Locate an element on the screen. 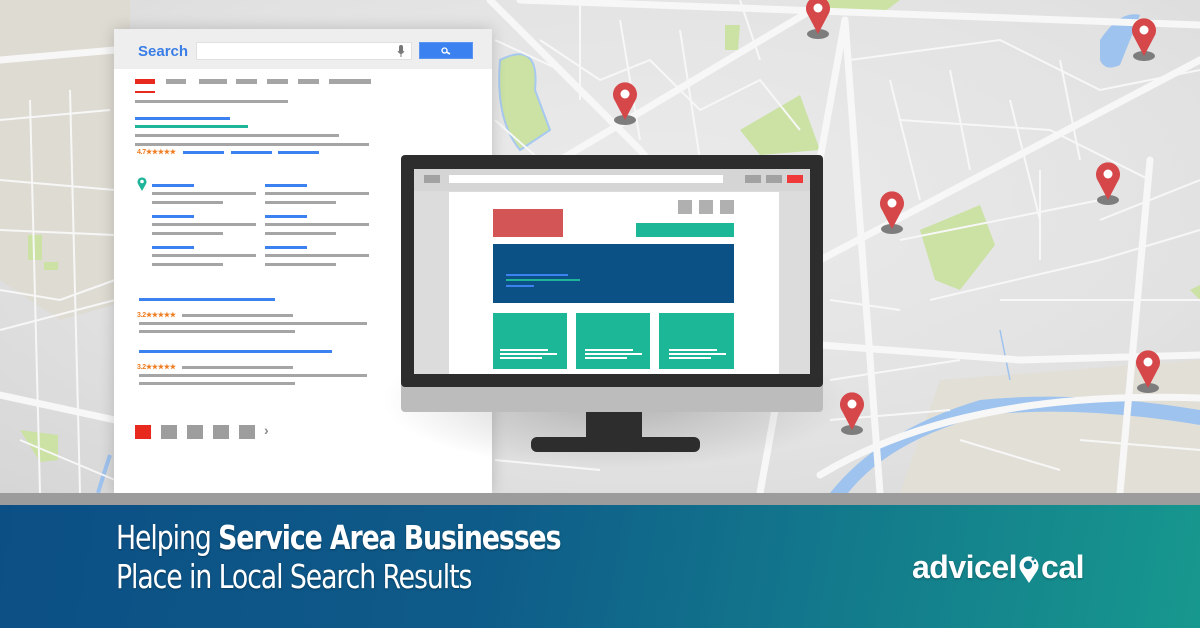  magnifier-icon is located at coordinates (445, 50).